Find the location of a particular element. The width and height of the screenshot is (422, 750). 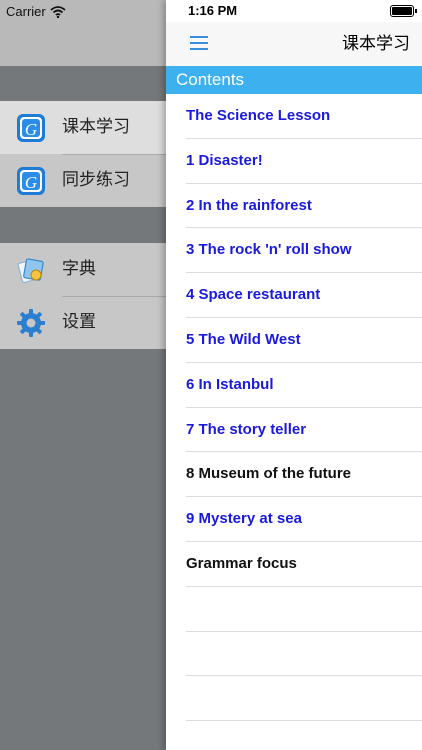

list-item-label: 4 Space restaurant is located at coordinates (253, 295).